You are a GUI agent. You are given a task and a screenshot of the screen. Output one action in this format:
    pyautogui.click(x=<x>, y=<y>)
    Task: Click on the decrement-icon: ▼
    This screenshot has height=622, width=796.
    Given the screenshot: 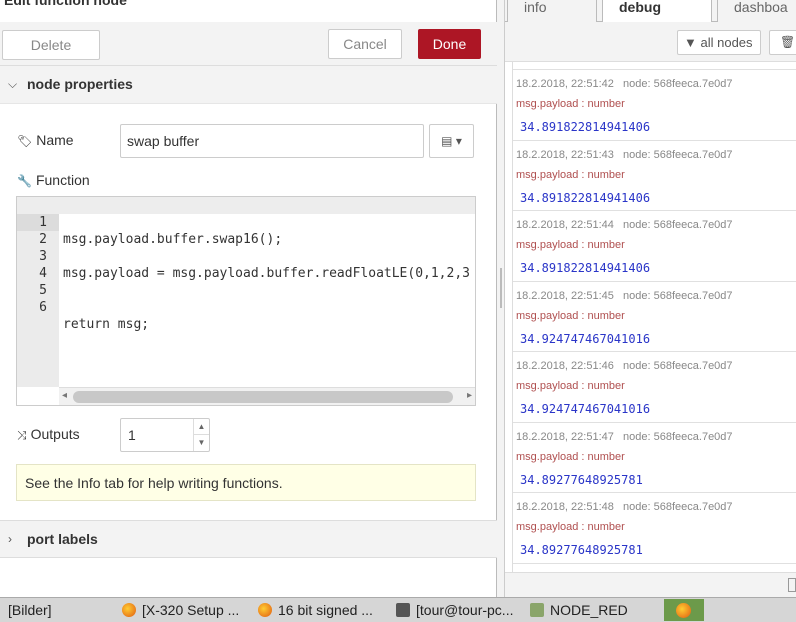 What is the action you would take?
    pyautogui.click(x=201, y=443)
    